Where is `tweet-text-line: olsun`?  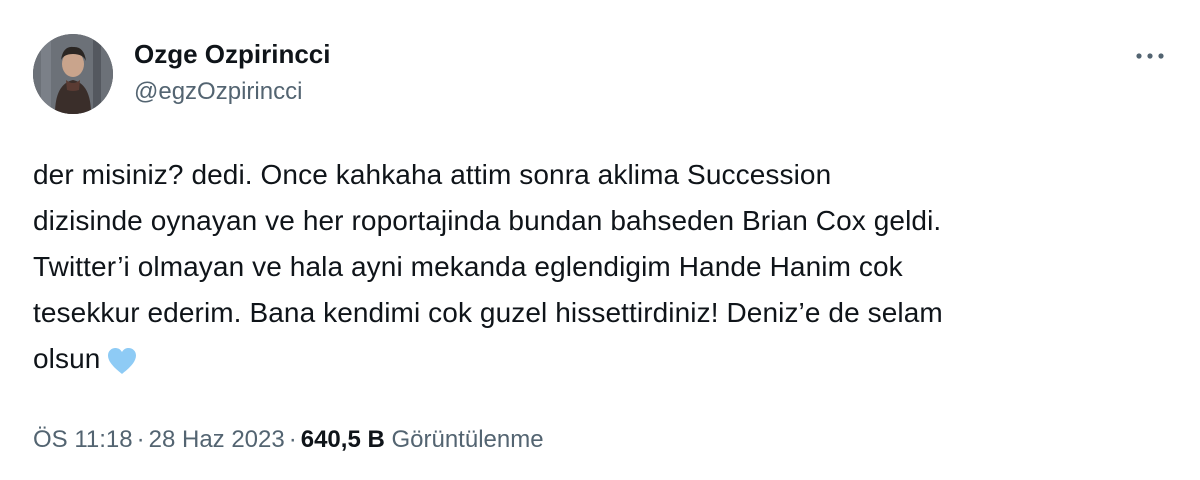
tweet-text-line: olsun is located at coordinates (67, 358).